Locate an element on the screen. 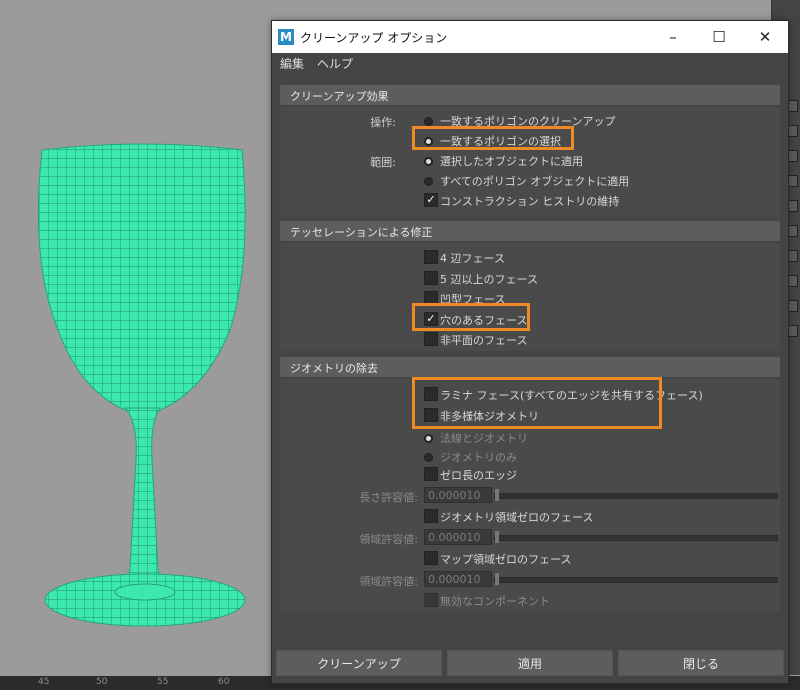 Image resolution: width=800 pixels, height=690 pixels. section-title: テッセレーションによる修正 is located at coordinates (361, 232).